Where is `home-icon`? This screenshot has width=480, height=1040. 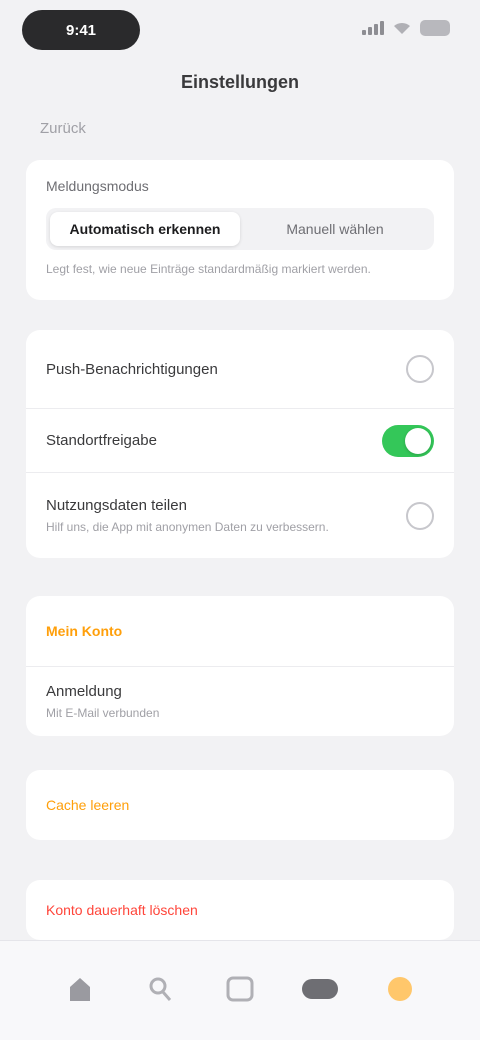
home-icon is located at coordinates (80, 989).